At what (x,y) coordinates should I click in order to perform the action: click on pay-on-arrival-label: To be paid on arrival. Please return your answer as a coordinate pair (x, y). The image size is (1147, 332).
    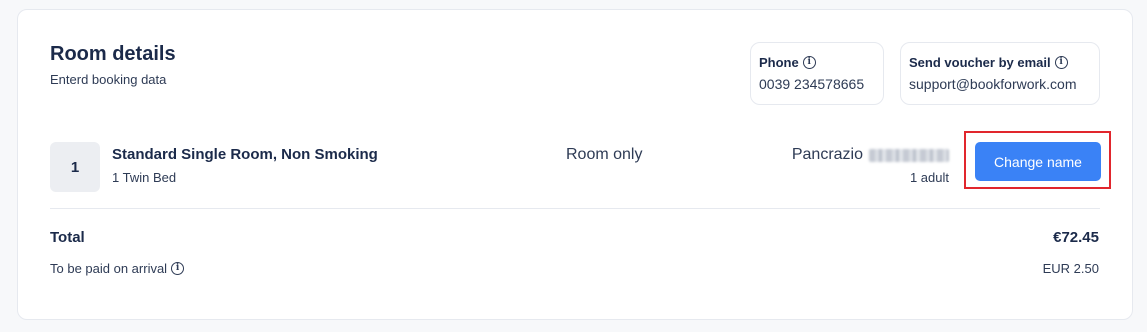
    Looking at the image, I should click on (109, 268).